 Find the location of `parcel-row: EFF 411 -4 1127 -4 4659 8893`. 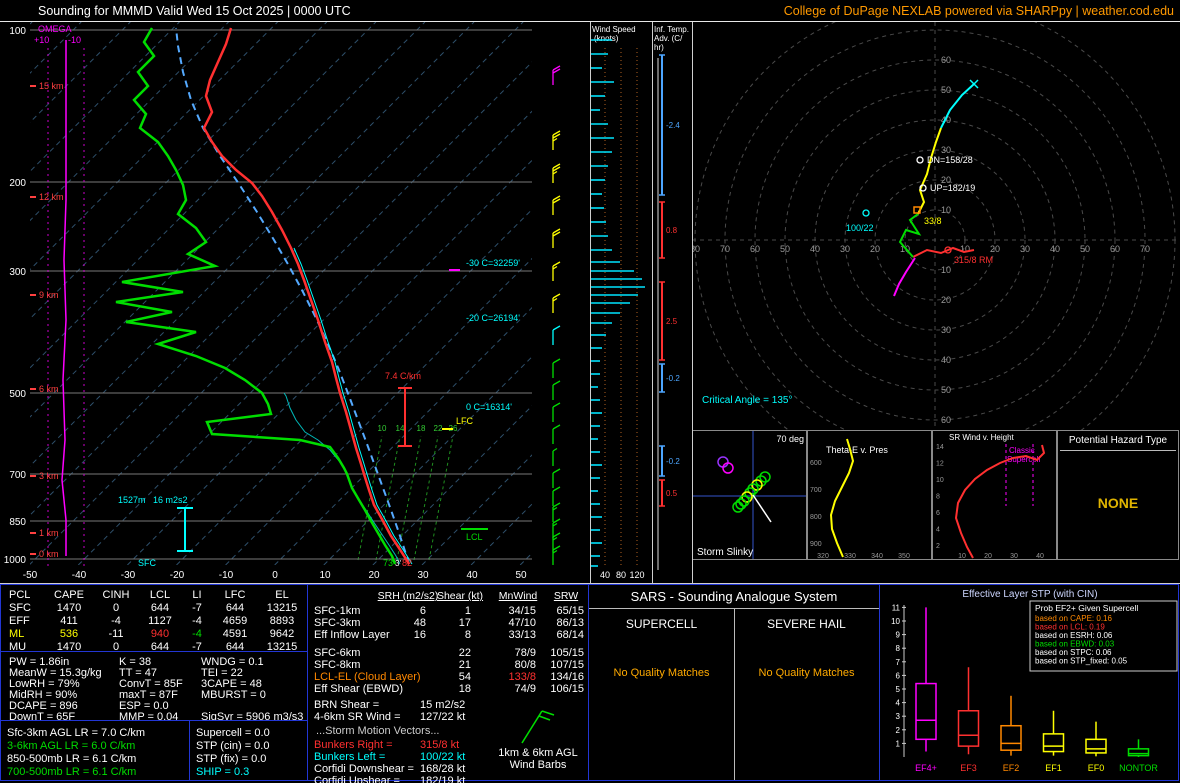

parcel-row: EFF 411 -4 1127 -4 4659 8893 is located at coordinates (155, 621).